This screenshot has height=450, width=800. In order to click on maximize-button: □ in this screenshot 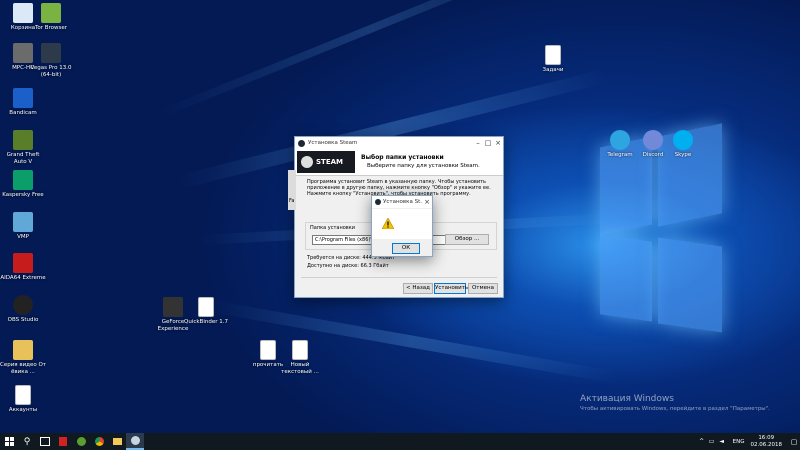, I will do `click(488, 143)`.